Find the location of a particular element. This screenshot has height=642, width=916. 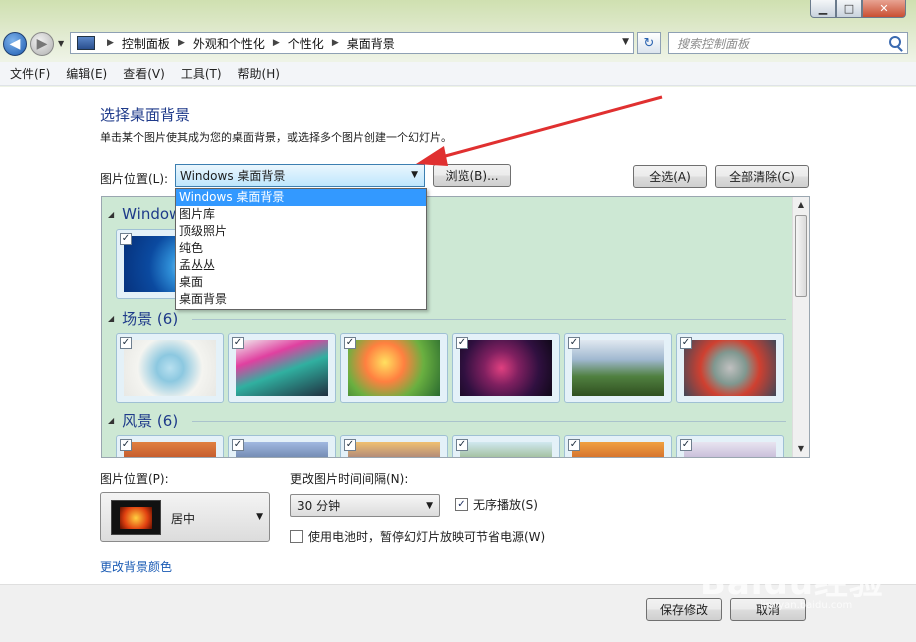

refresh-button: ↻ is located at coordinates (649, 43).